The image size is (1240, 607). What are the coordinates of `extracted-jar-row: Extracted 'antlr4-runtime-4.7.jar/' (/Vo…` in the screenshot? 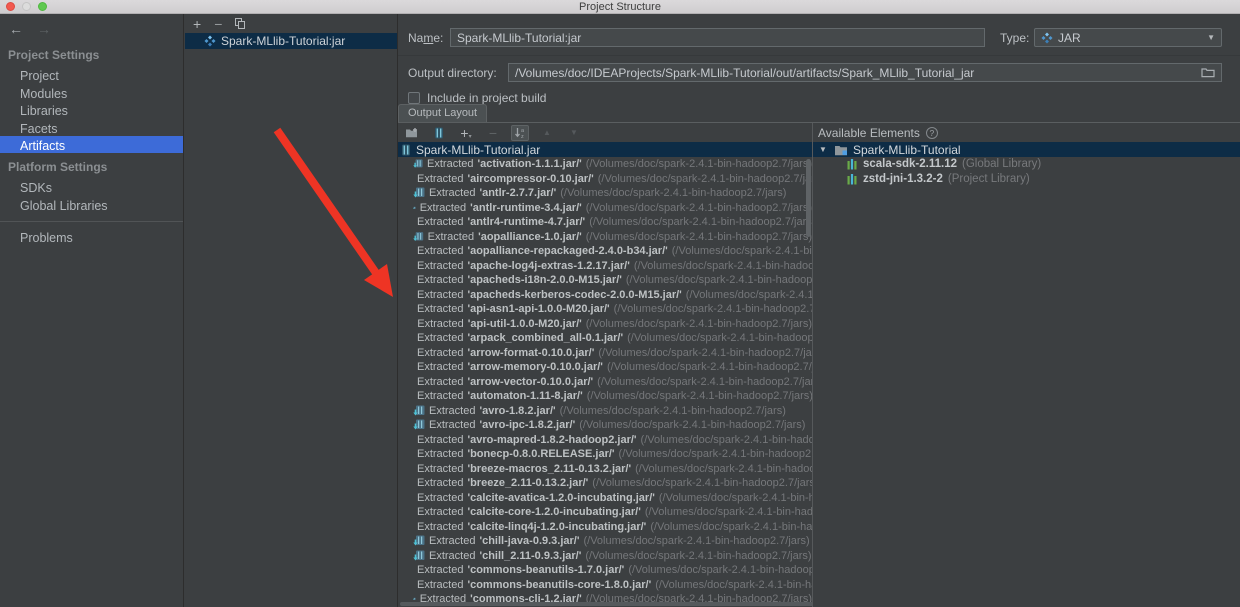 It's located at (605, 222).